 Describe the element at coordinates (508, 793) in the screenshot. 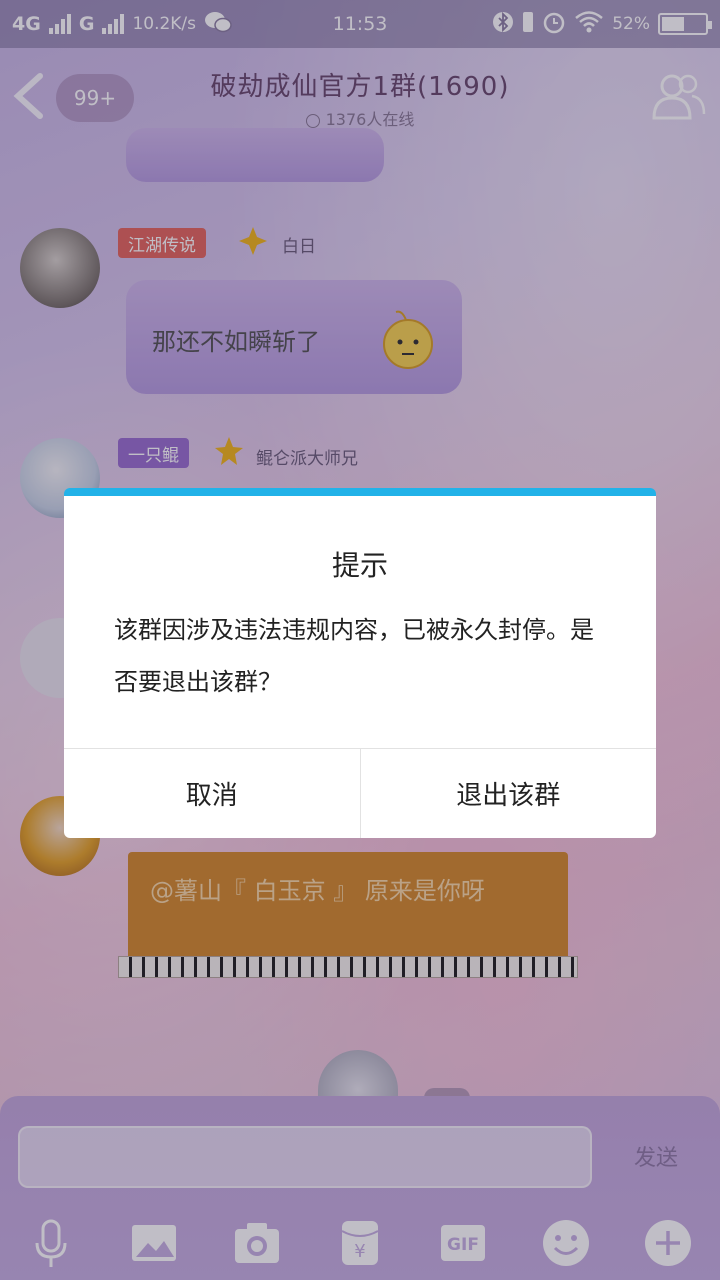

I see `leave-group-button: 退出该群` at that location.